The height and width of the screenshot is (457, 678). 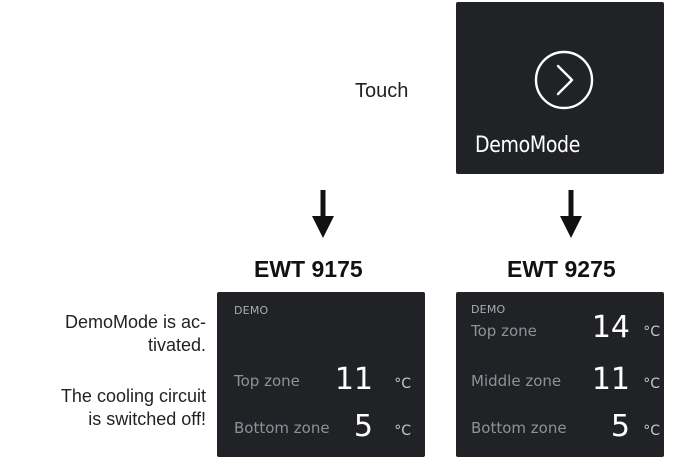 What do you see at coordinates (176, 345) in the screenshot?
I see `side-note-line: tivated.` at bounding box center [176, 345].